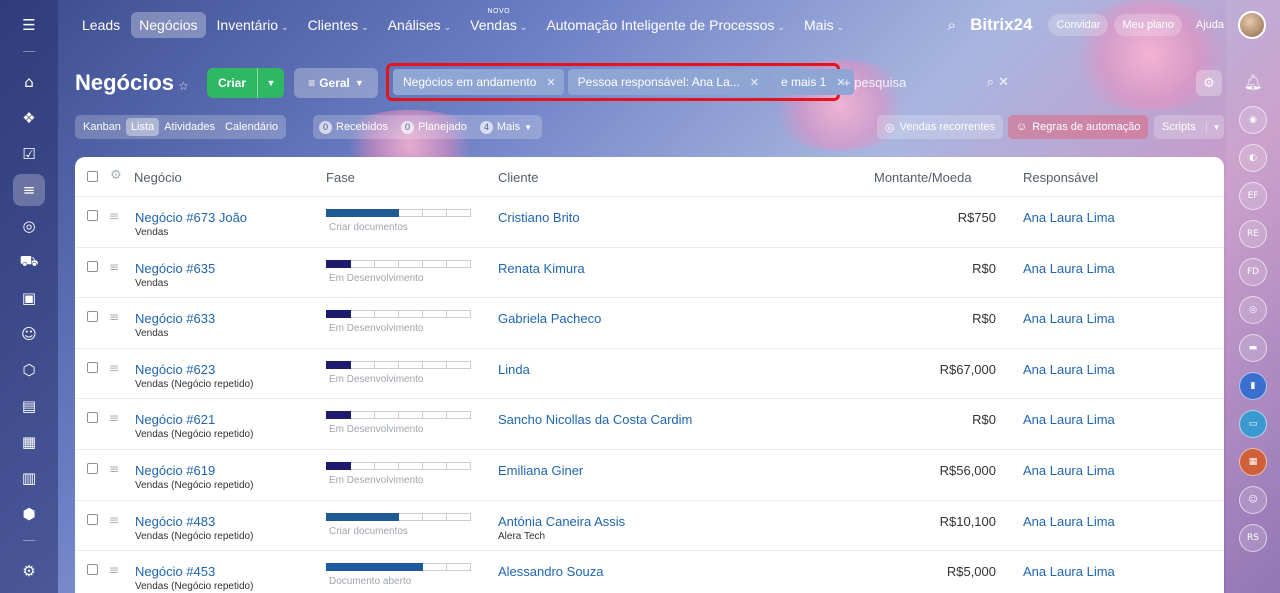  I want to click on target-icon: ◎, so click(29, 226).